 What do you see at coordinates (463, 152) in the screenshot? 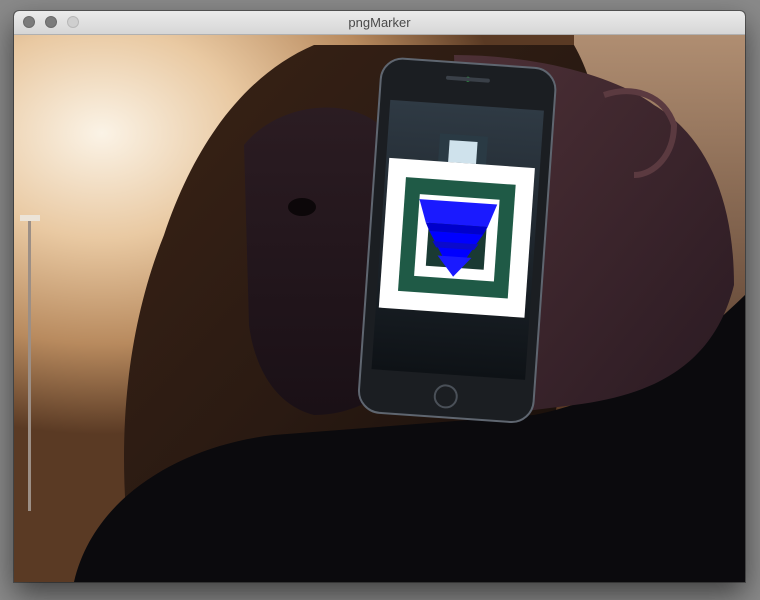
I see `phone-thumb-marker` at bounding box center [463, 152].